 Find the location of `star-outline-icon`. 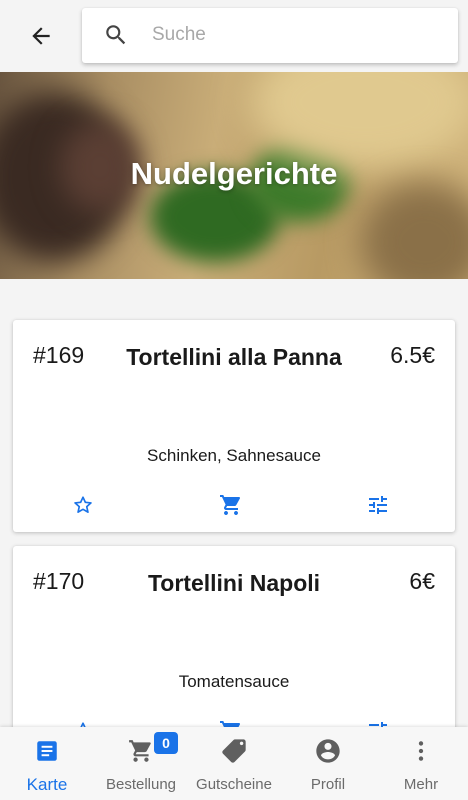

star-outline-icon is located at coordinates (83, 504).